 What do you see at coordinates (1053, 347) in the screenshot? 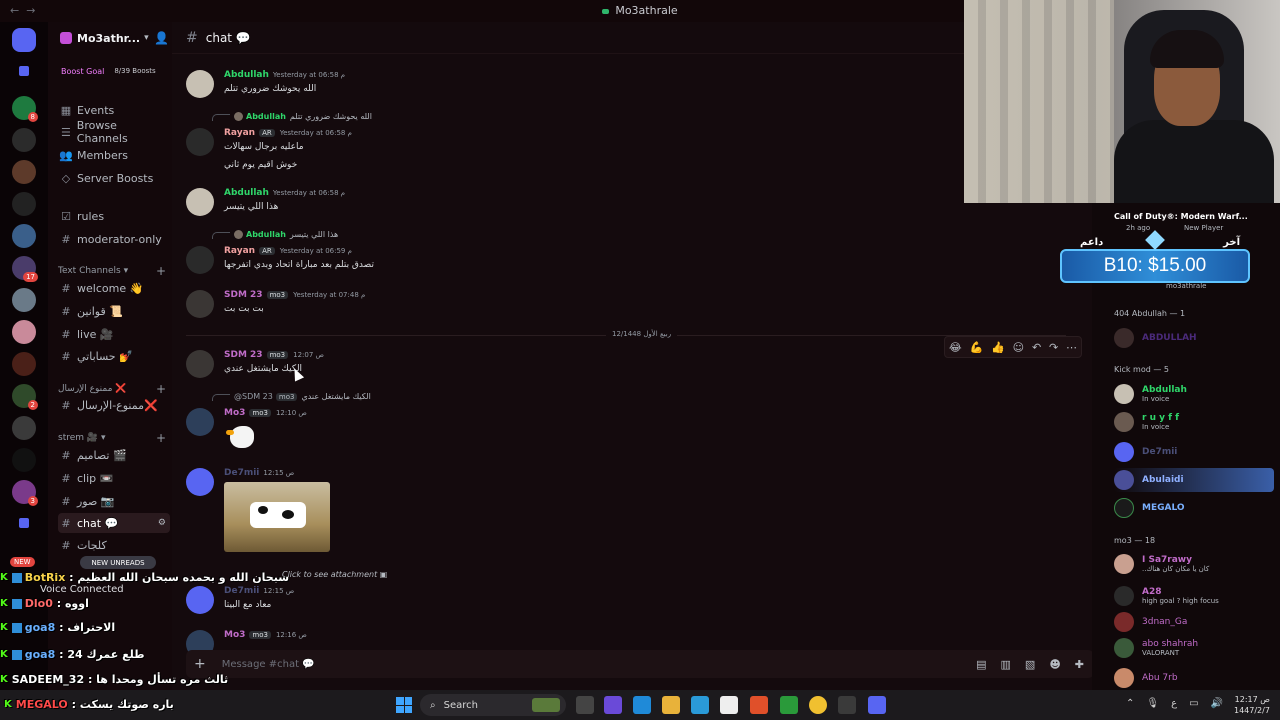
I see `forward-icon: ↷` at bounding box center [1053, 347].